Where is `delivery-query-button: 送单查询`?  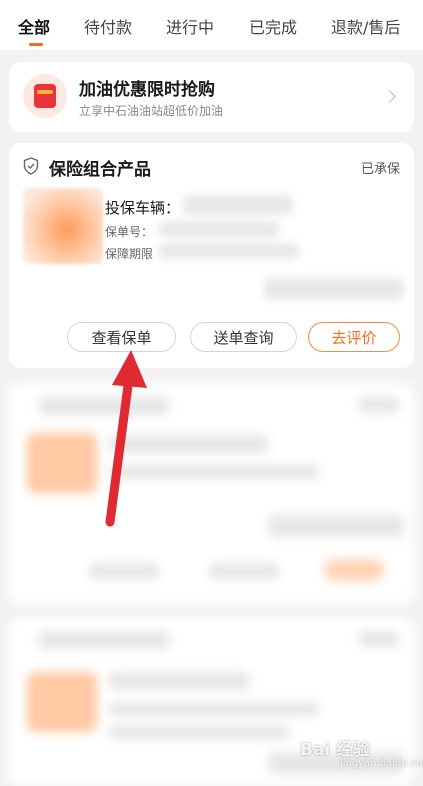 delivery-query-button: 送单查询 is located at coordinates (243, 337).